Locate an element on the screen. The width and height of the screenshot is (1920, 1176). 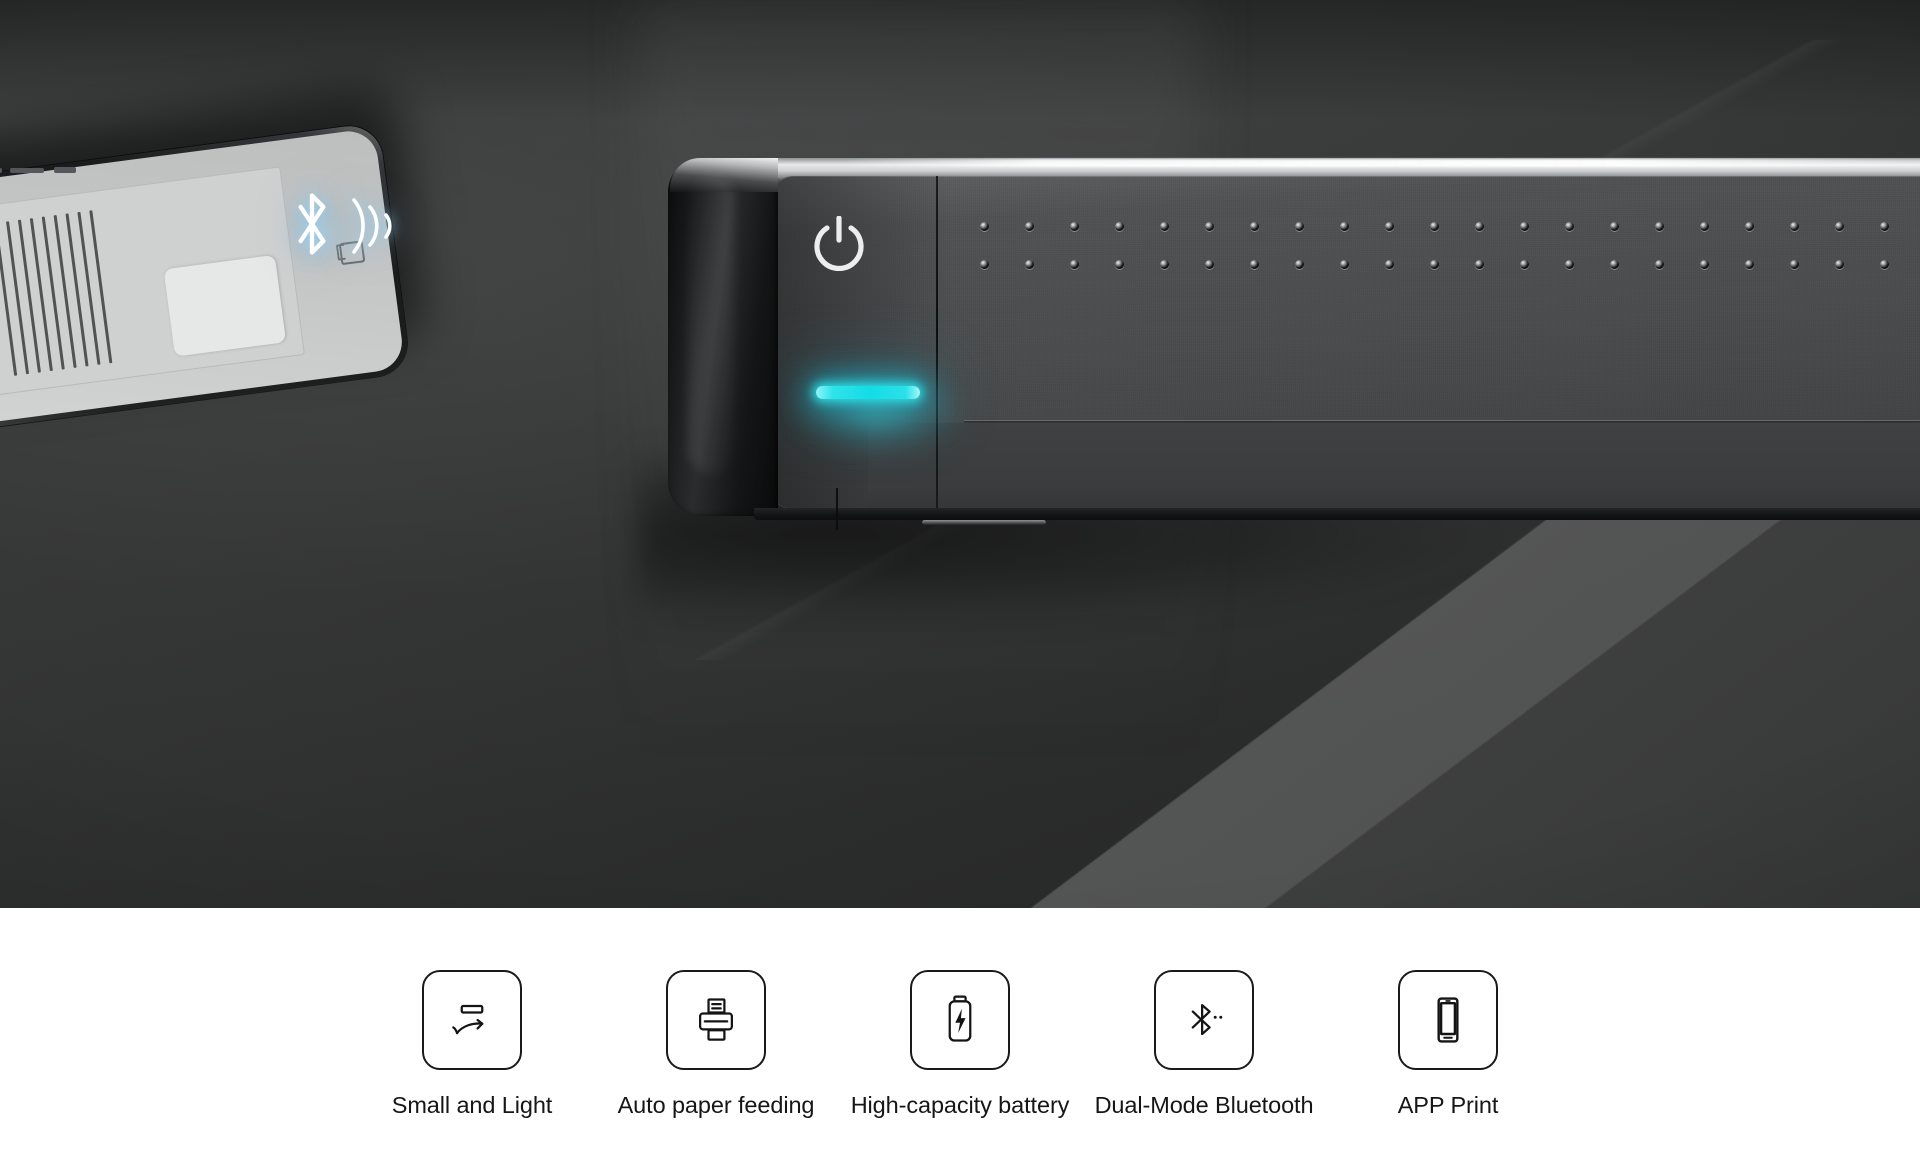
feature-label: Small and Light is located at coordinates (472, 1105).